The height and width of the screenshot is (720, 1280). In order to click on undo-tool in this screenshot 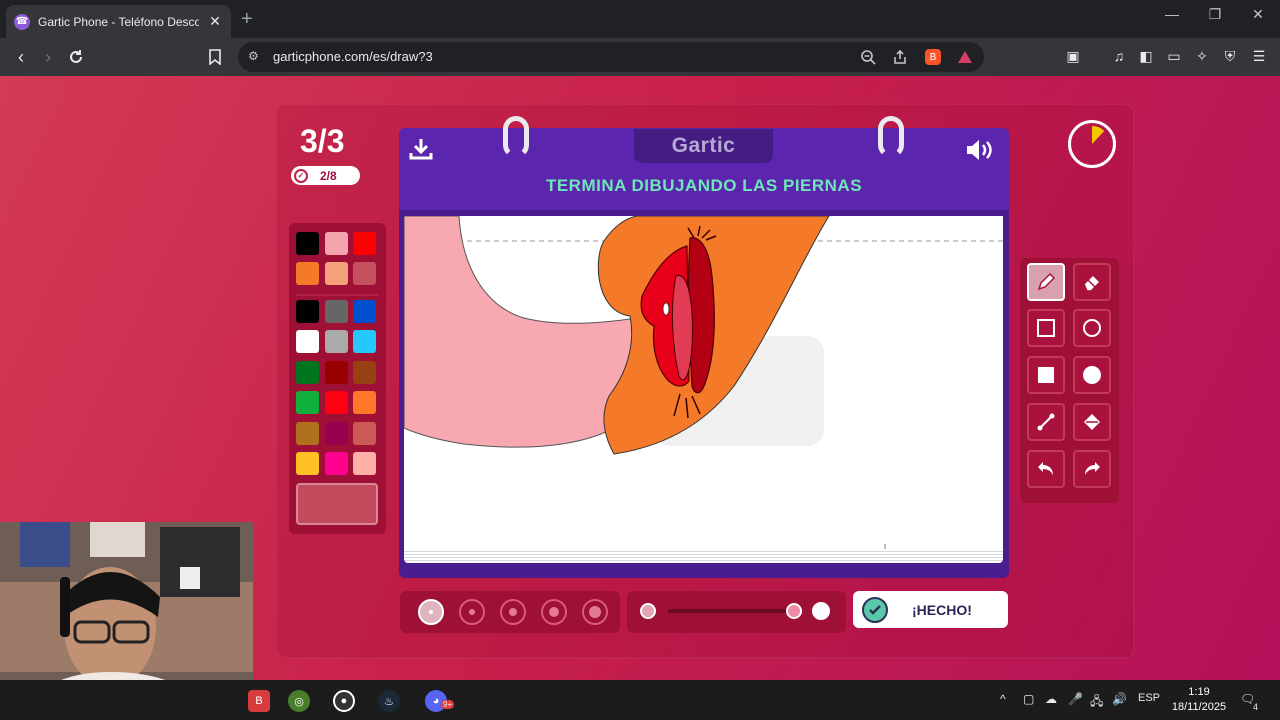, I will do `click(1046, 469)`.